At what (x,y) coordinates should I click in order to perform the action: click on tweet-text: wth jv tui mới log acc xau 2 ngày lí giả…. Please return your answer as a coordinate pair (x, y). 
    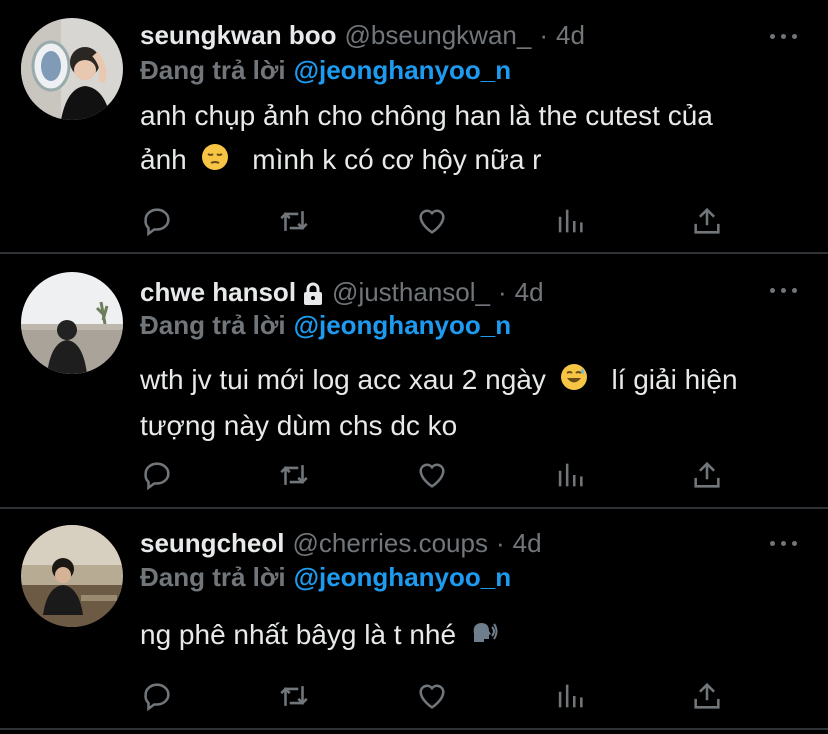
    Looking at the image, I should click on (465, 403).